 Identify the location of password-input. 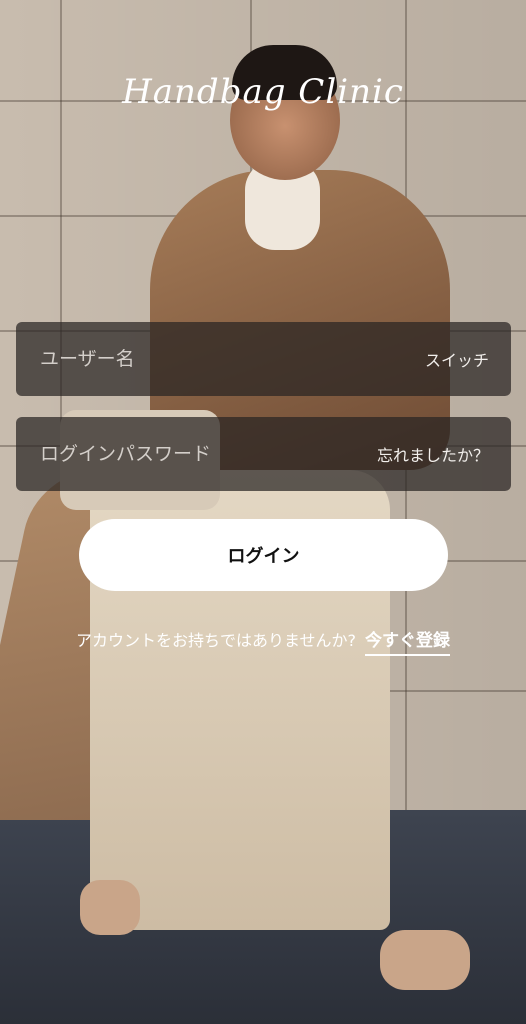
(202, 454).